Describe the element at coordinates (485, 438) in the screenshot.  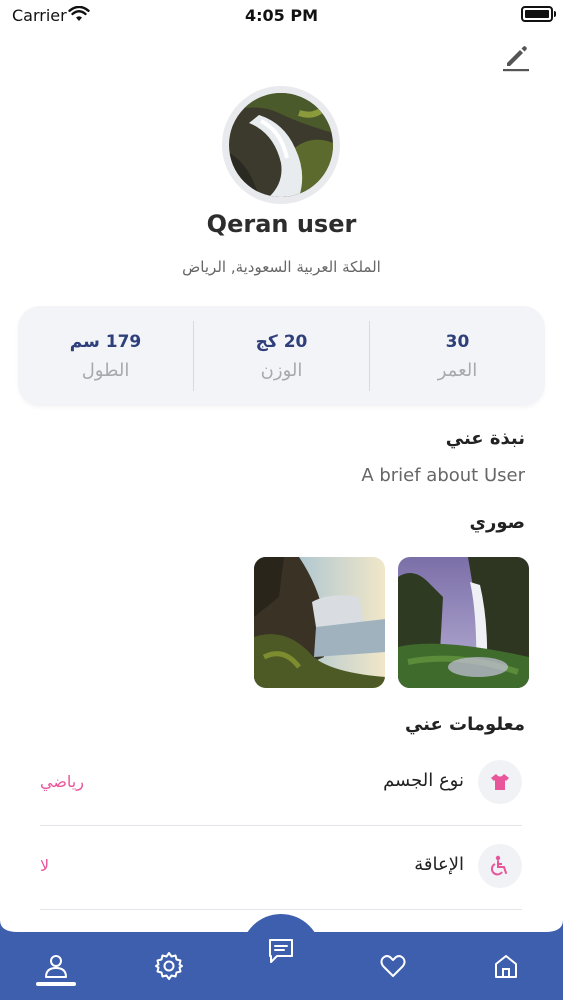
I see `about-title: نبذة عني` at that location.